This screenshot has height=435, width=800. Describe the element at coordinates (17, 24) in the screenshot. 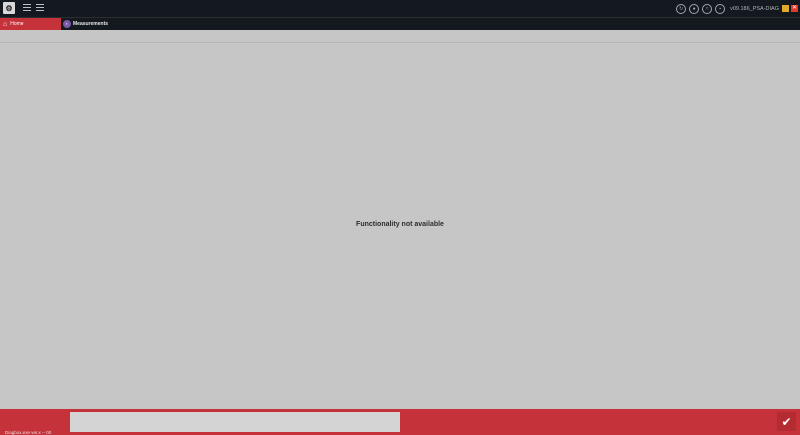

I see `tab-home-label: Home` at that location.